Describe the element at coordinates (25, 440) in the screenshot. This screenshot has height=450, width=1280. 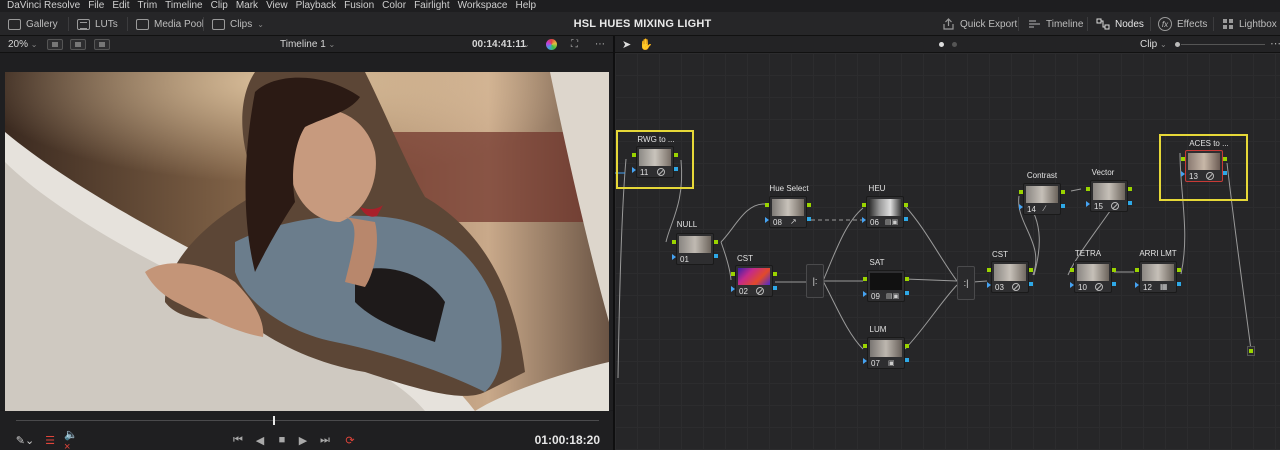
I see `eyedropper-icon: ✎⌄` at that location.